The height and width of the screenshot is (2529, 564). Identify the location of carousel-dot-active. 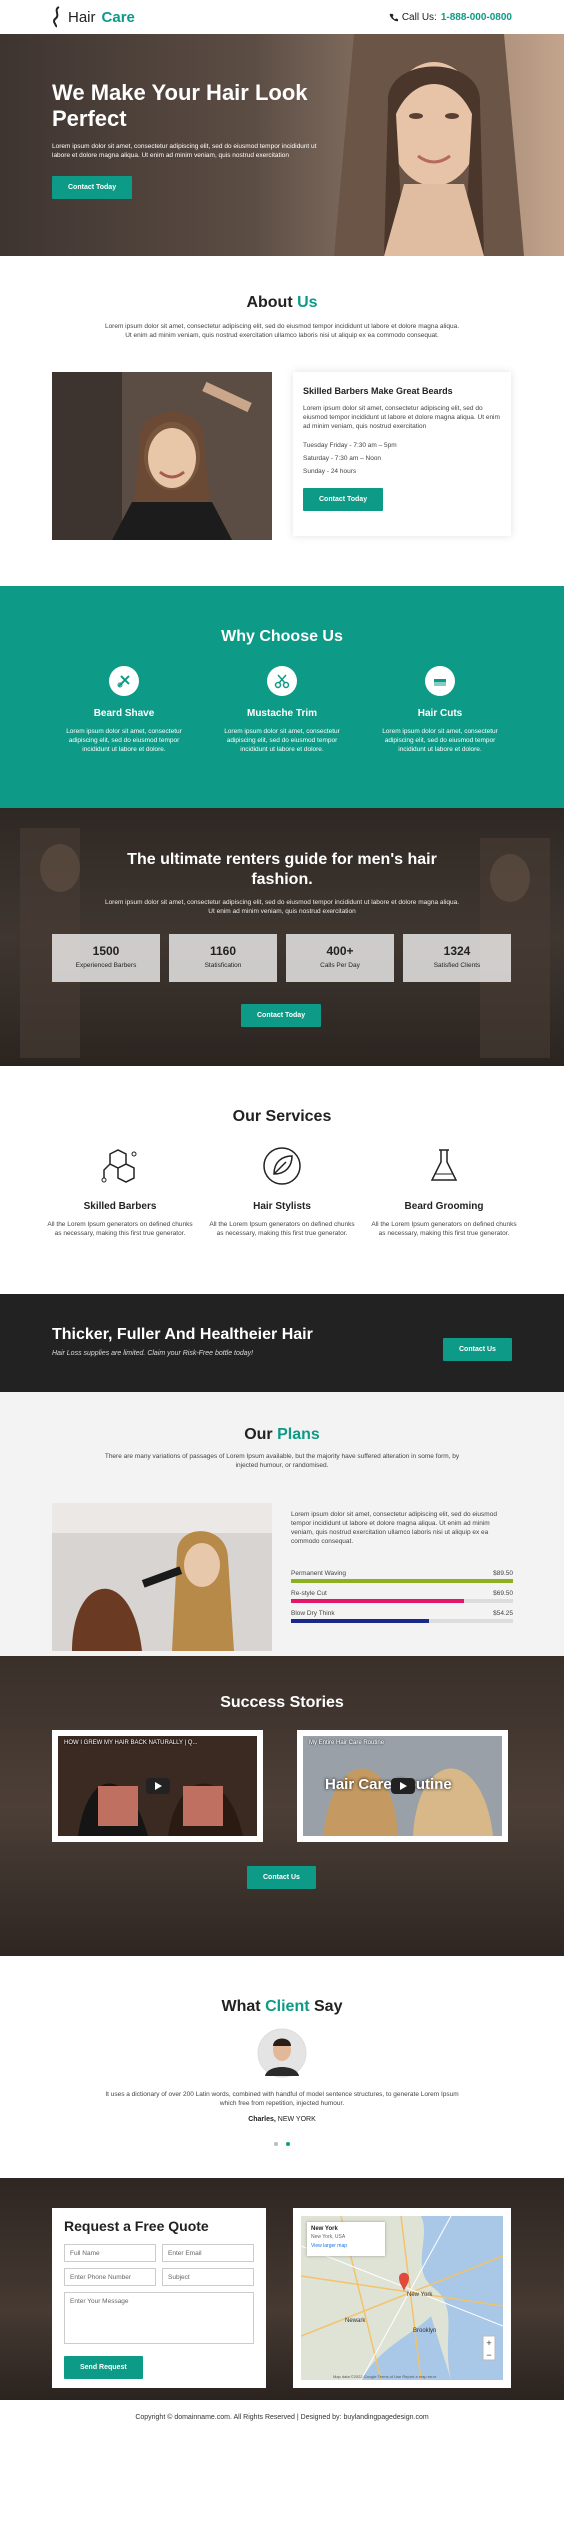
(288, 2144).